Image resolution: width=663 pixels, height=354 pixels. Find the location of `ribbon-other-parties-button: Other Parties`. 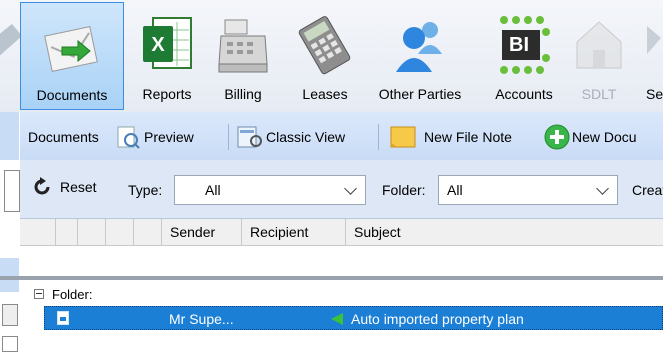

ribbon-other-parties-button: Other Parties is located at coordinates (420, 56).